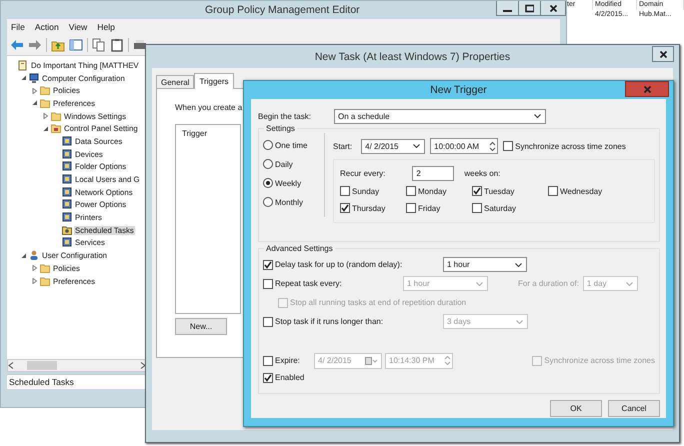  Describe the element at coordinates (140, 45) in the screenshot. I see `printer-icon` at that location.